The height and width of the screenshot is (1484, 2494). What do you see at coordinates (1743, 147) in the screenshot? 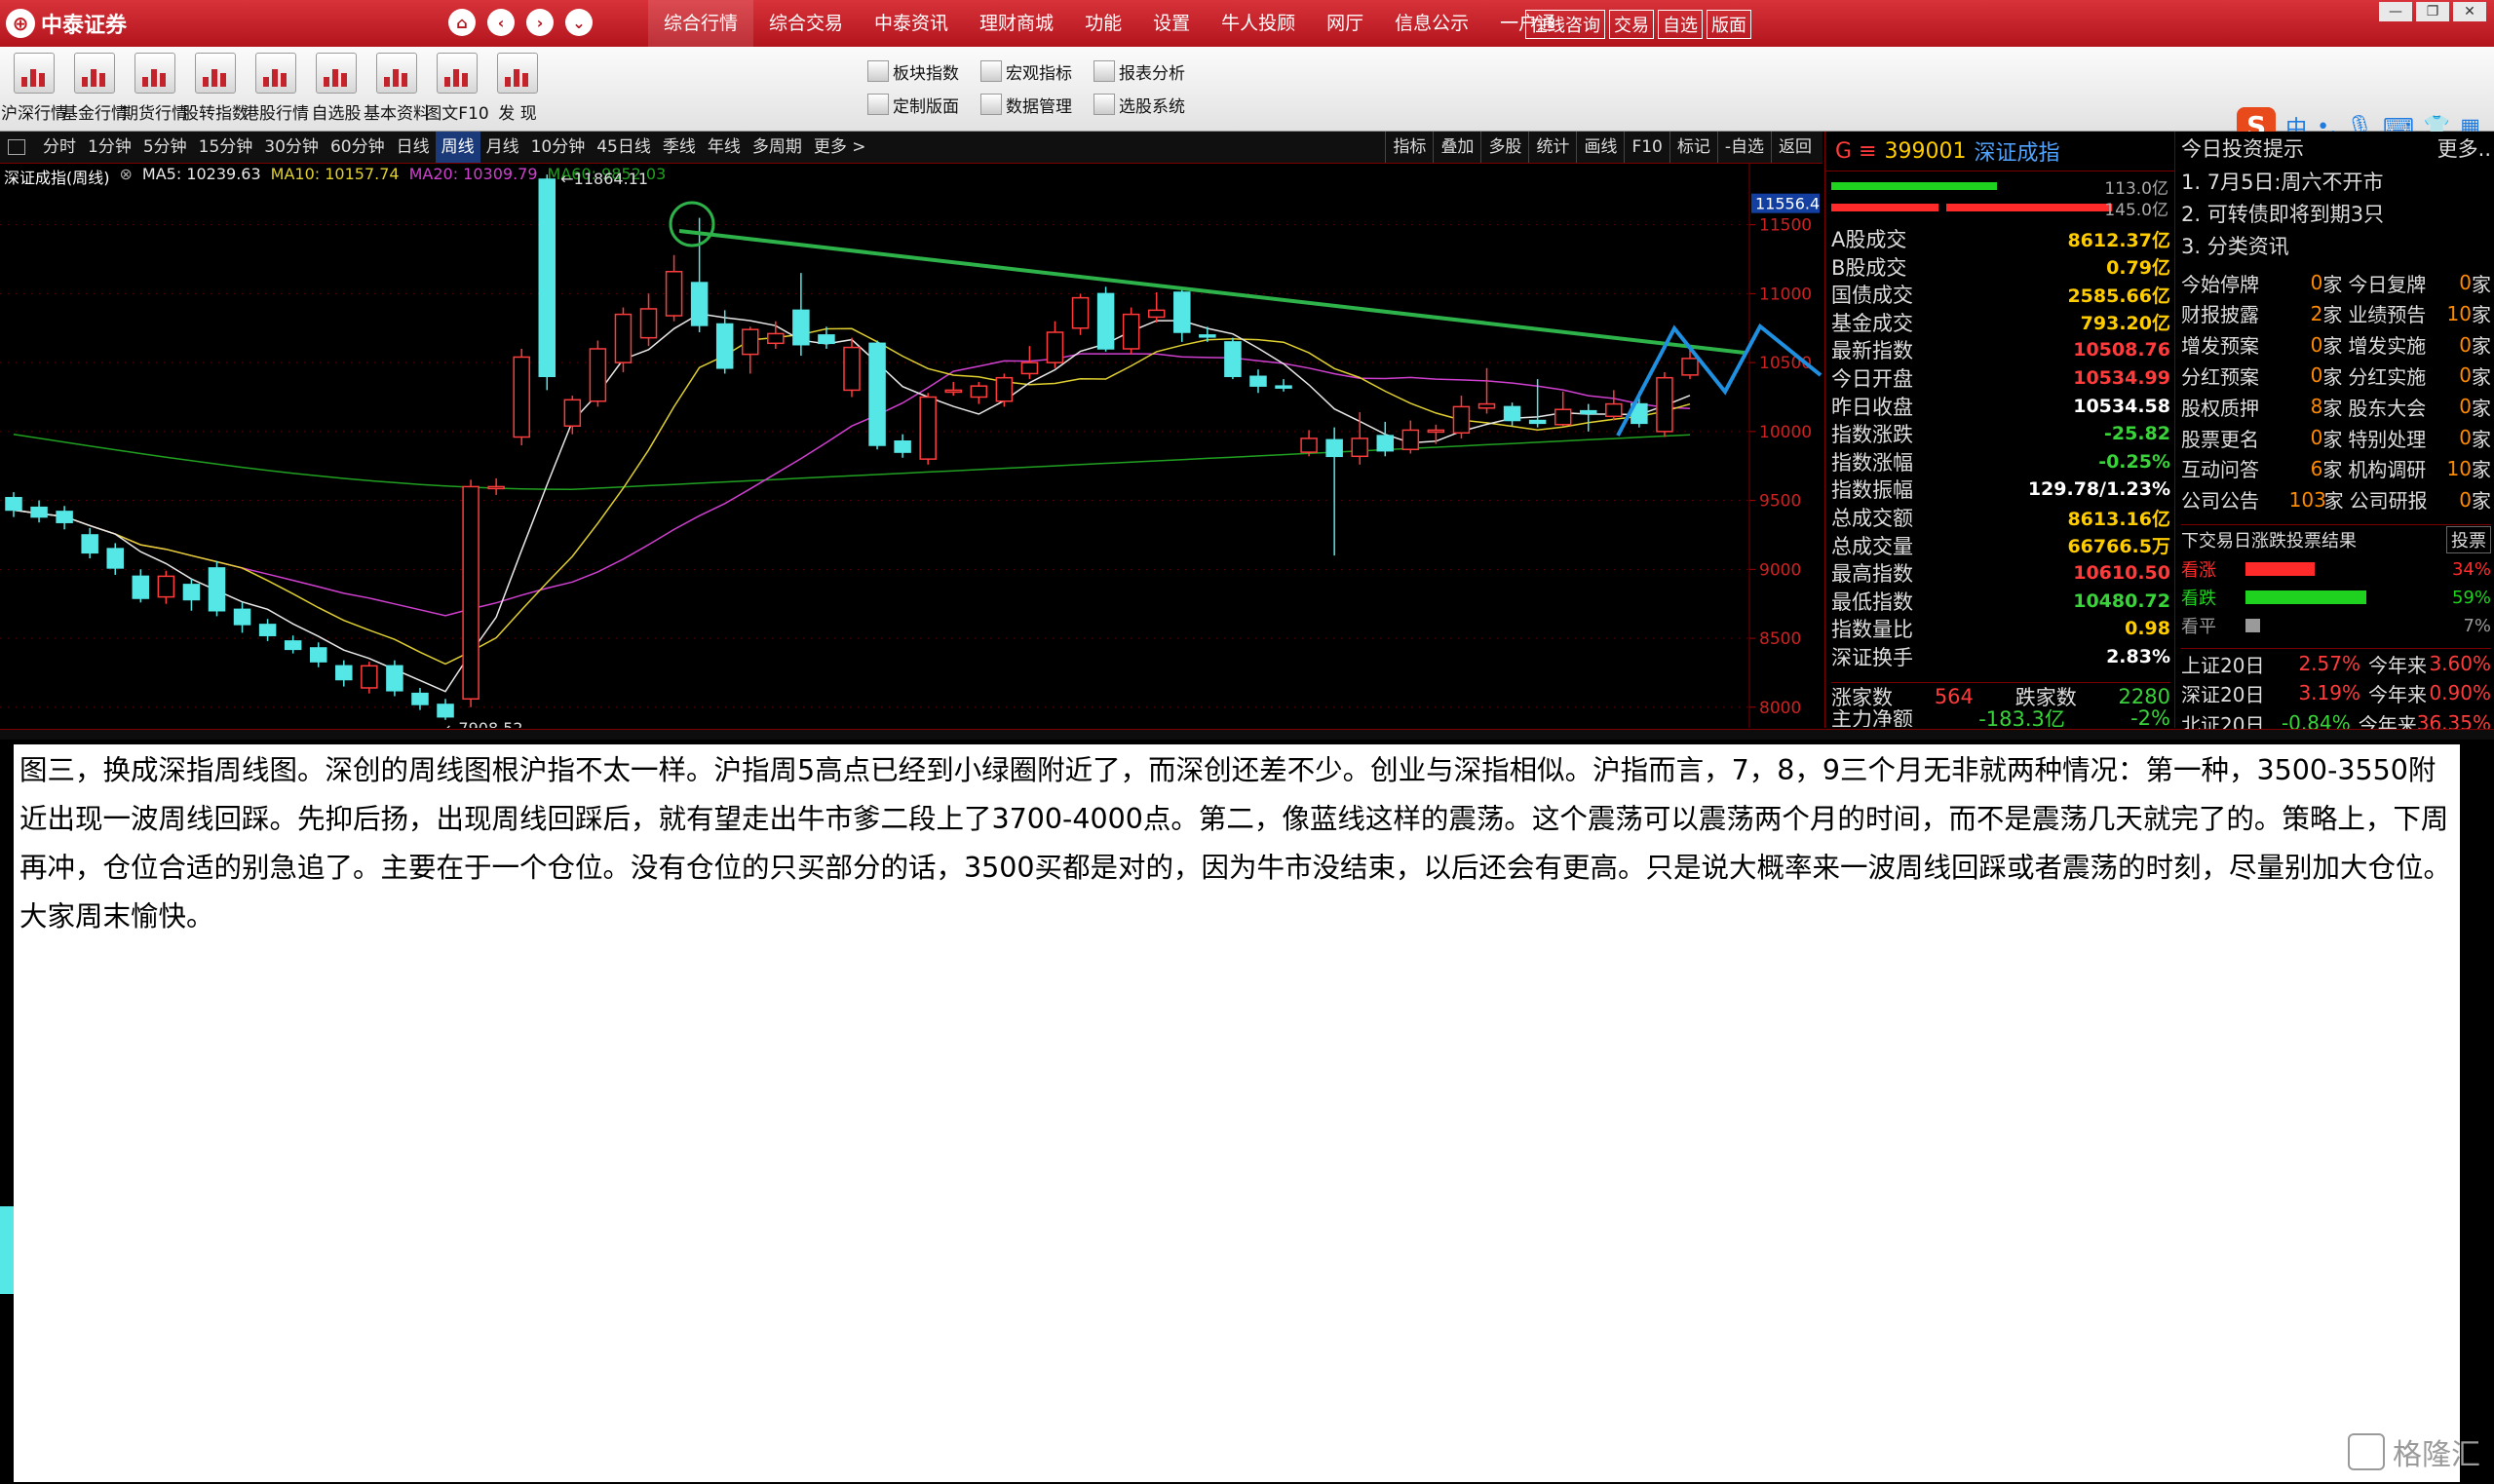
I see `chart-tool-button: -自选` at bounding box center [1743, 147].